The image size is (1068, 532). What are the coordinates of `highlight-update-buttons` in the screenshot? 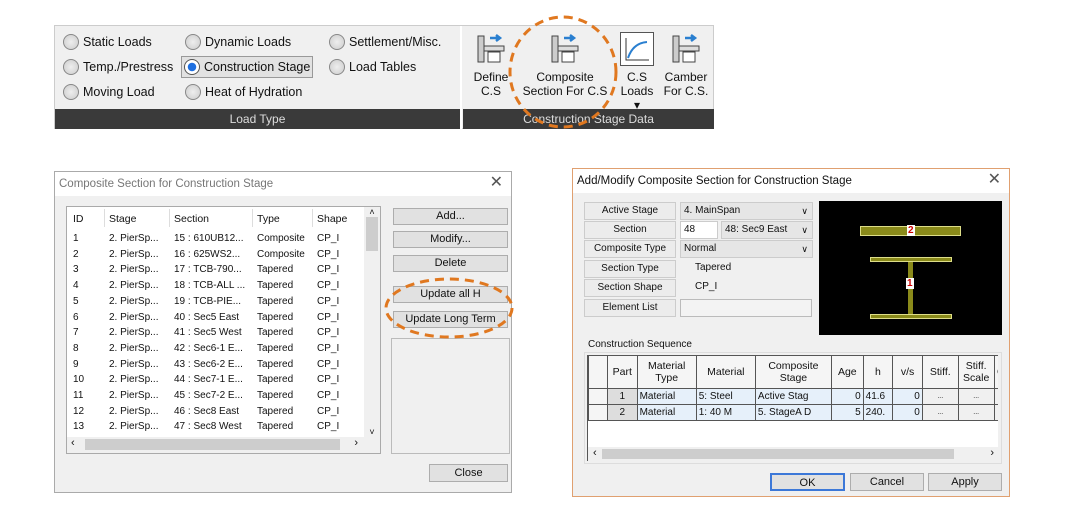 It's located at (449, 308).